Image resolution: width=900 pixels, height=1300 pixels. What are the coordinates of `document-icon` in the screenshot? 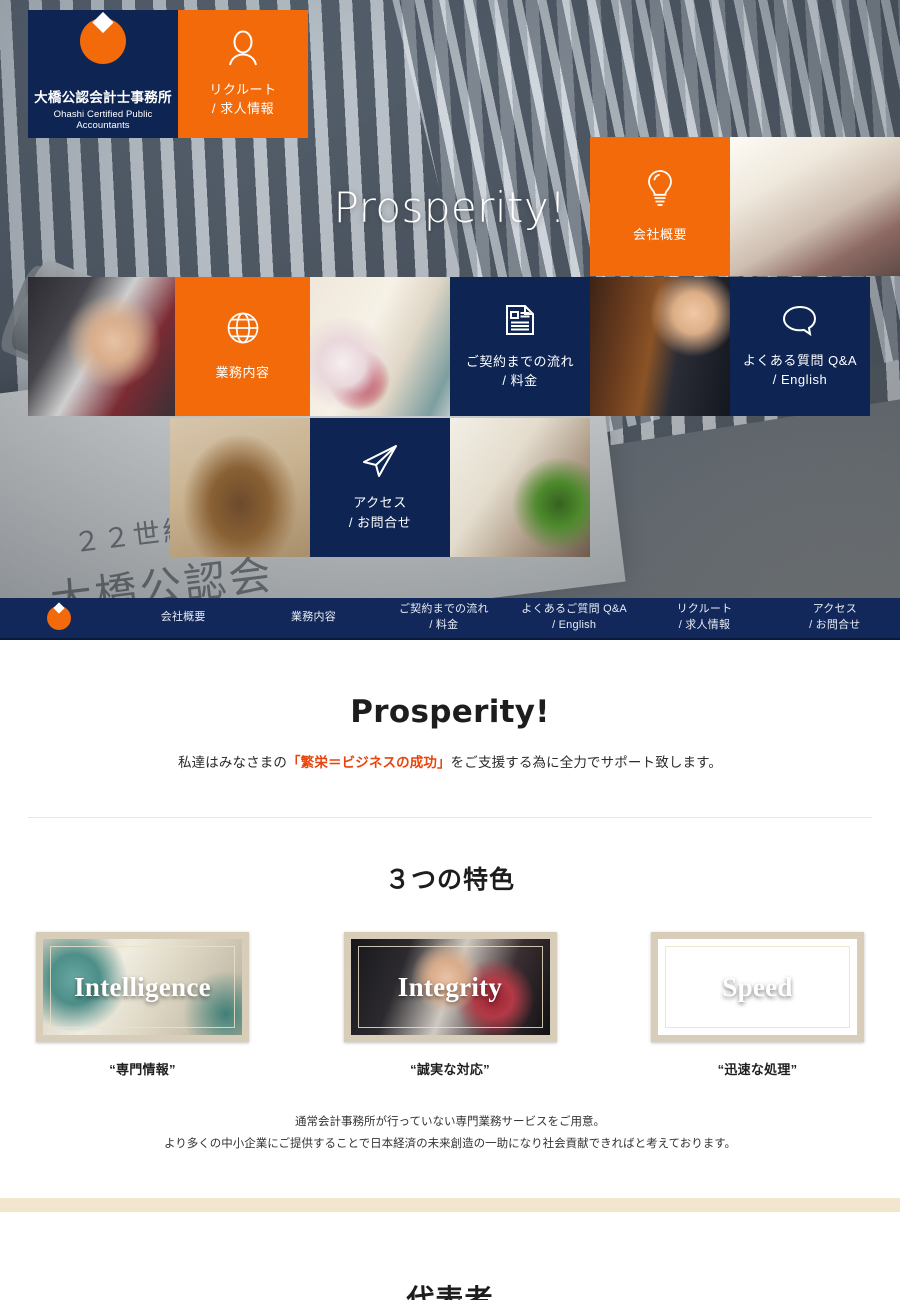 It's located at (520, 320).